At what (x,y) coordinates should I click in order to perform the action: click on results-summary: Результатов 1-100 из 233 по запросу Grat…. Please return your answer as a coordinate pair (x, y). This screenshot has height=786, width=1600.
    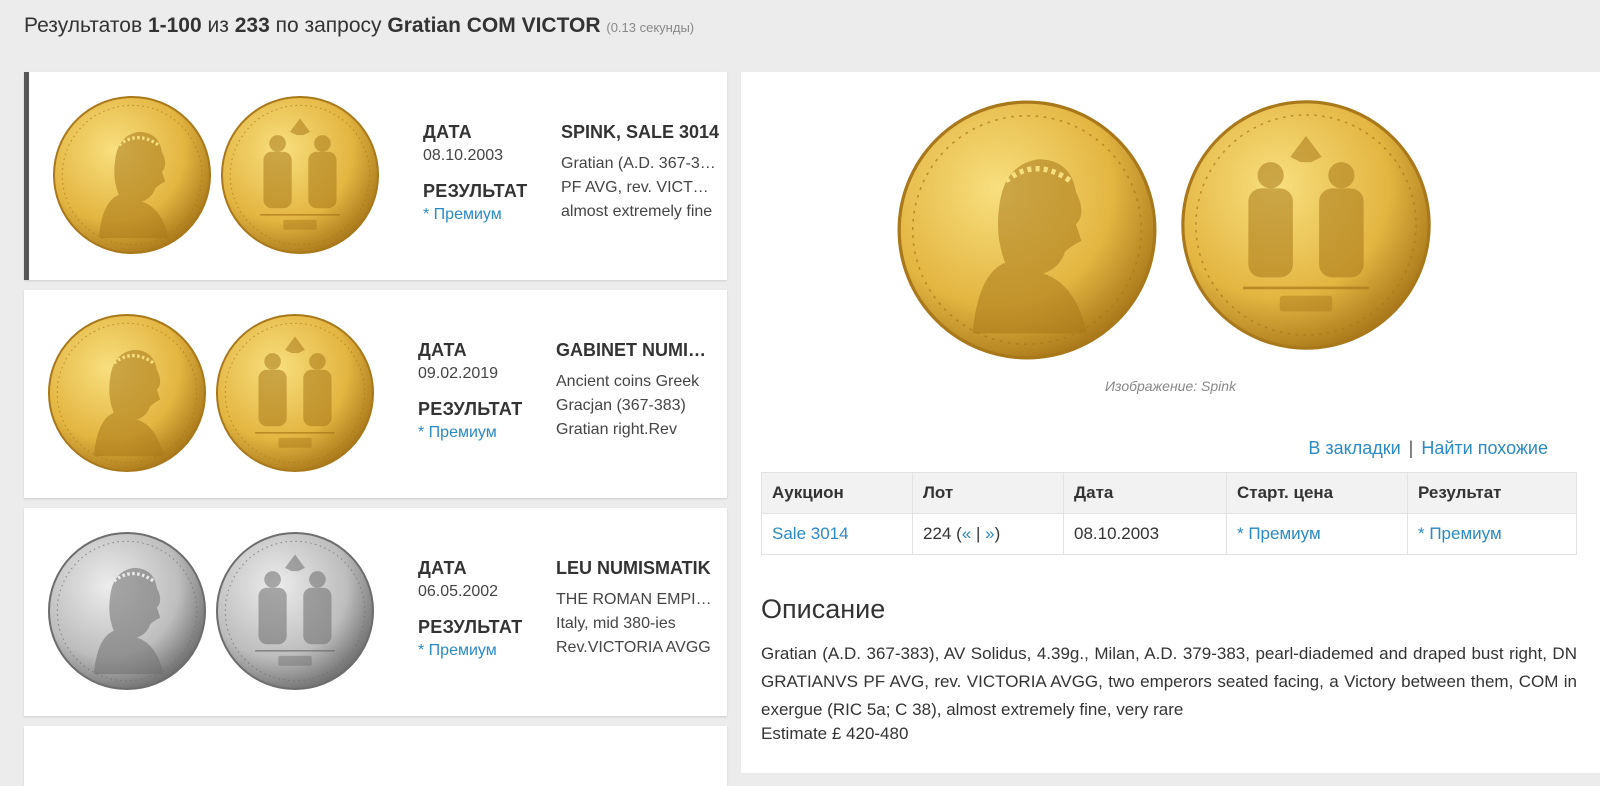
    Looking at the image, I should click on (359, 25).